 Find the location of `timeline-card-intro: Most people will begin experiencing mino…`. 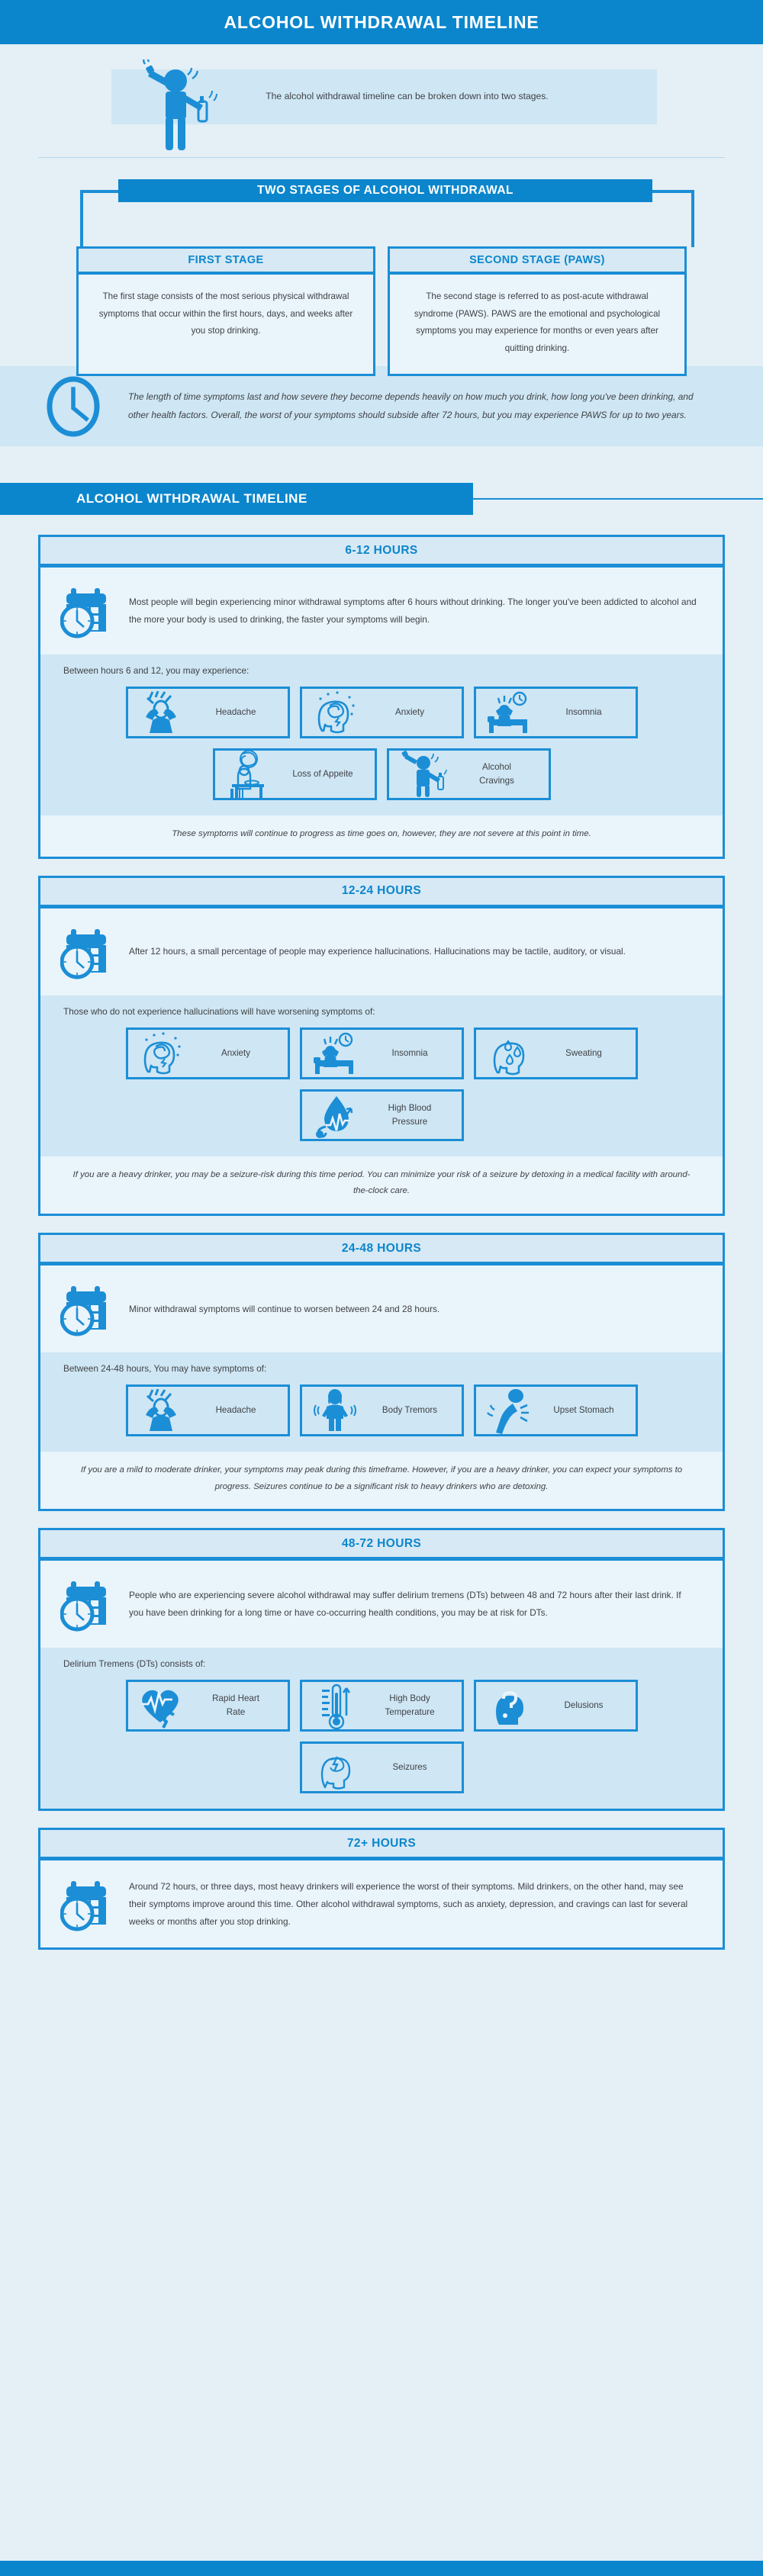

timeline-card-intro: Most people will begin experiencing mino… is located at coordinates (382, 611).